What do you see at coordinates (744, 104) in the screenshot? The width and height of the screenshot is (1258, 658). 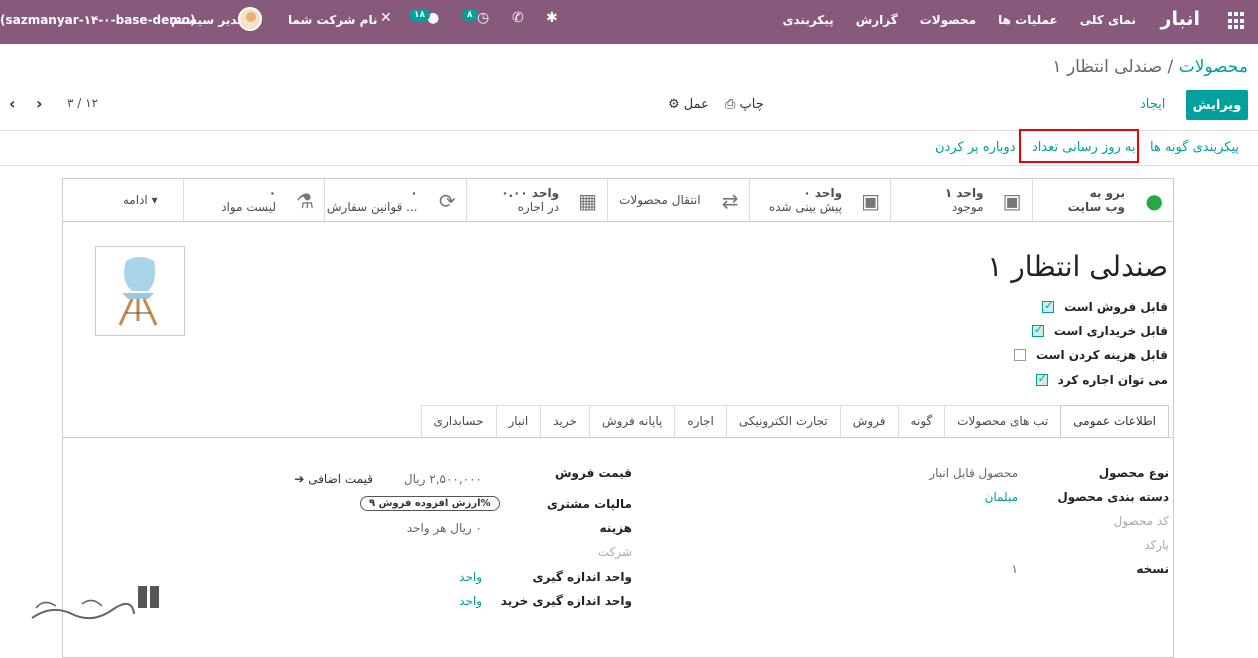 I see `print-menu: ⎙ چاپ` at bounding box center [744, 104].